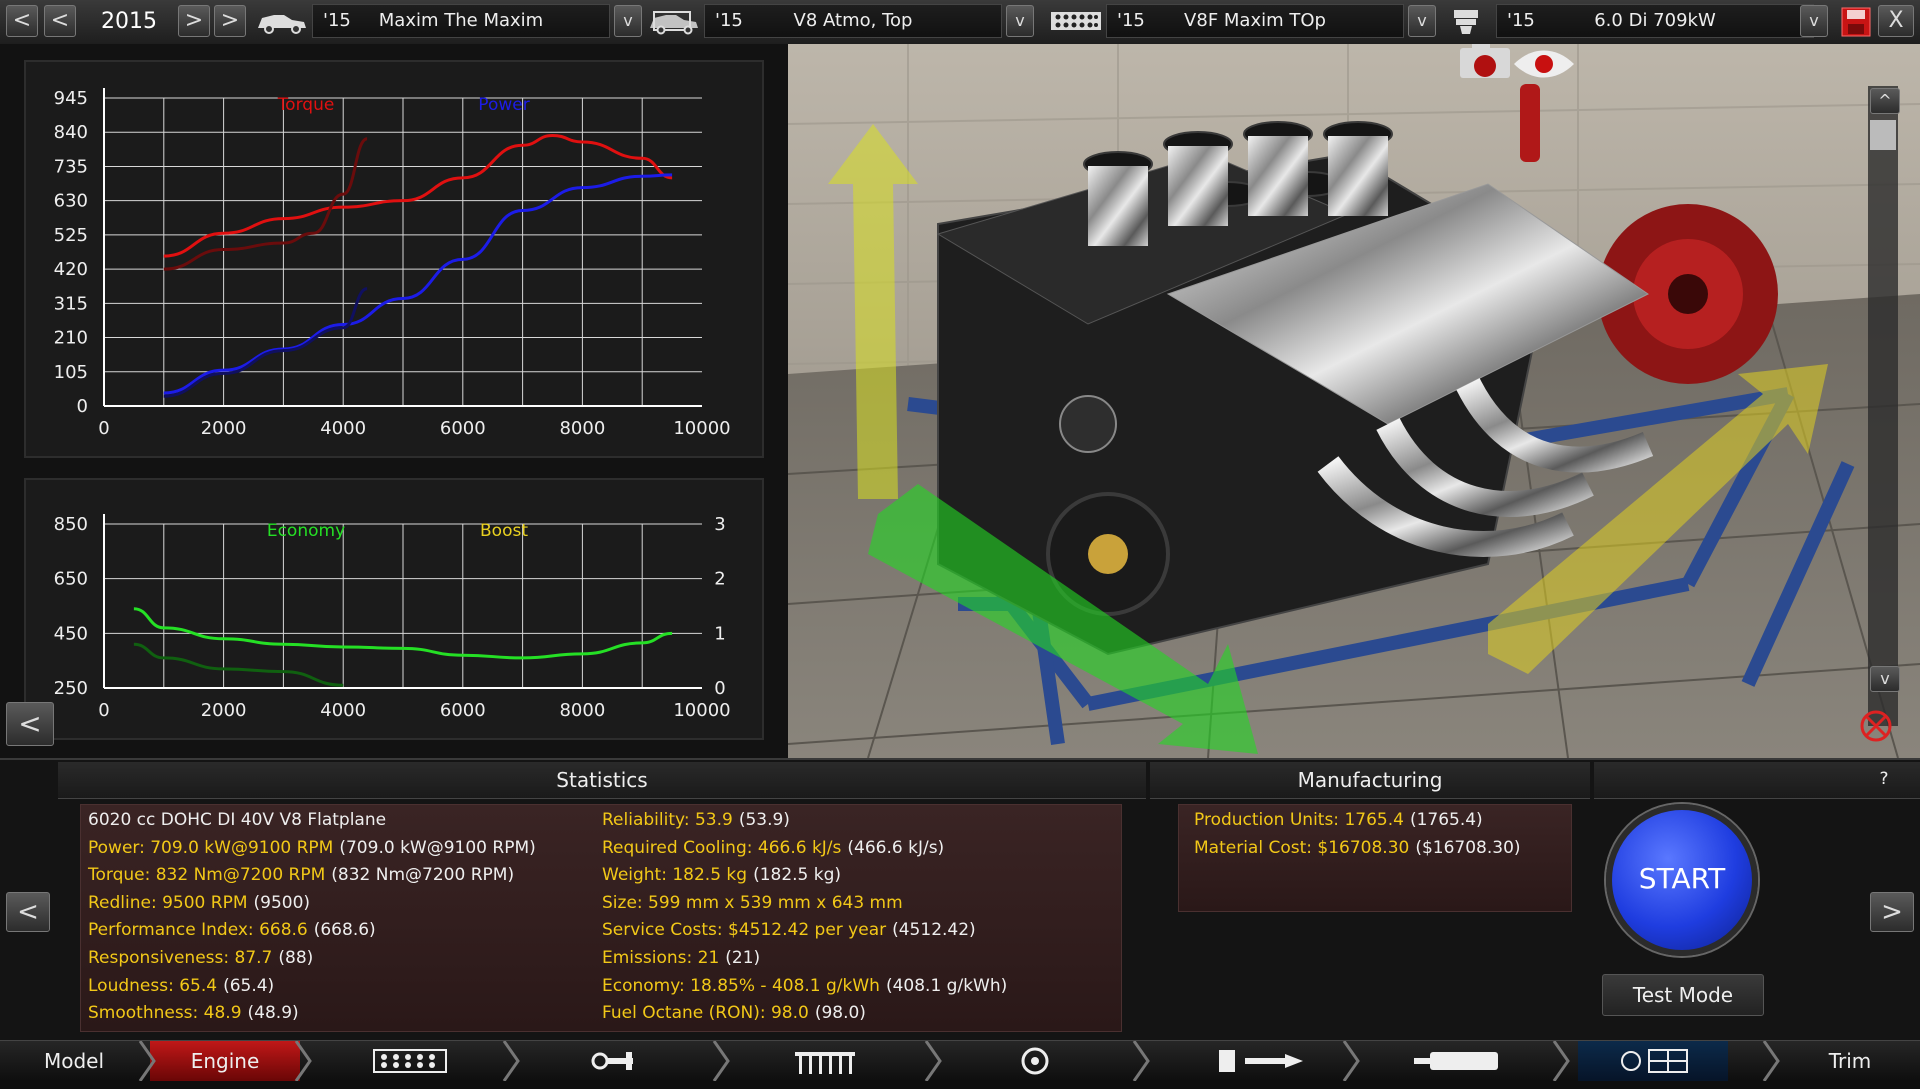 The width and height of the screenshot is (1920, 1089). Describe the element at coordinates (71, 303) in the screenshot. I see `y-tick-label: 315` at that location.